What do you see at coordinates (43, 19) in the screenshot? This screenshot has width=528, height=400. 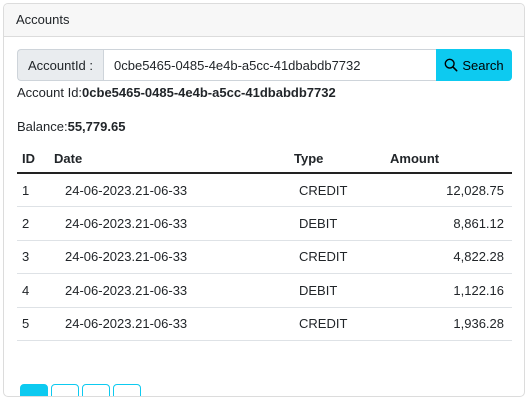 I see `card-title: Accounts` at bounding box center [43, 19].